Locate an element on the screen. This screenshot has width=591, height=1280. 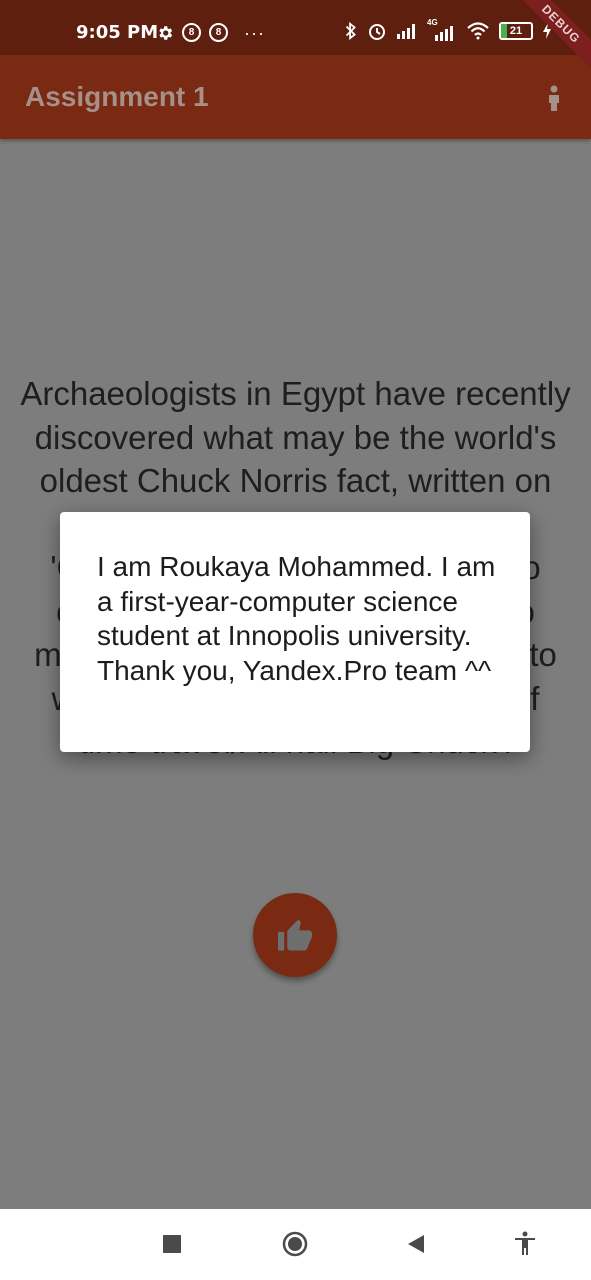
app-bar: Assignment 1 is located at coordinates (295, 97).